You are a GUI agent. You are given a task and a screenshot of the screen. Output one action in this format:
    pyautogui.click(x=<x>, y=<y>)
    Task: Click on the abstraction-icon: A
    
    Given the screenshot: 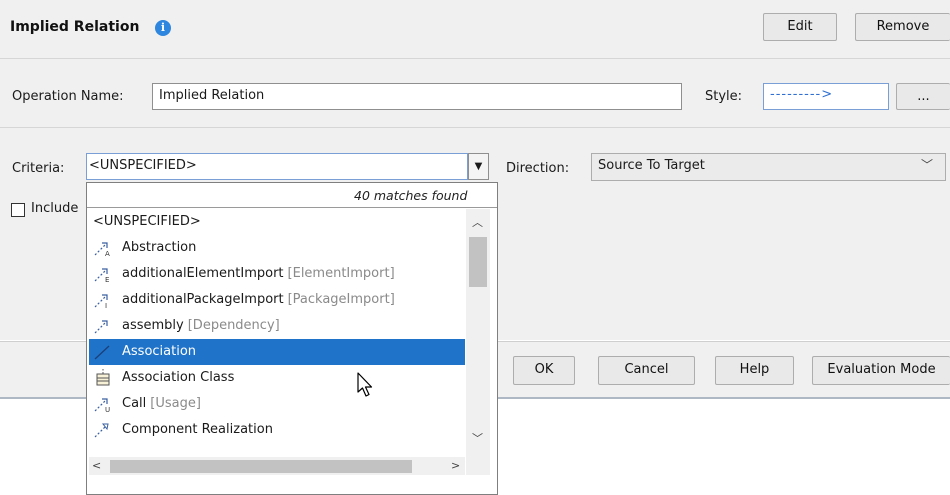 What is the action you would take?
    pyautogui.click(x=102, y=249)
    